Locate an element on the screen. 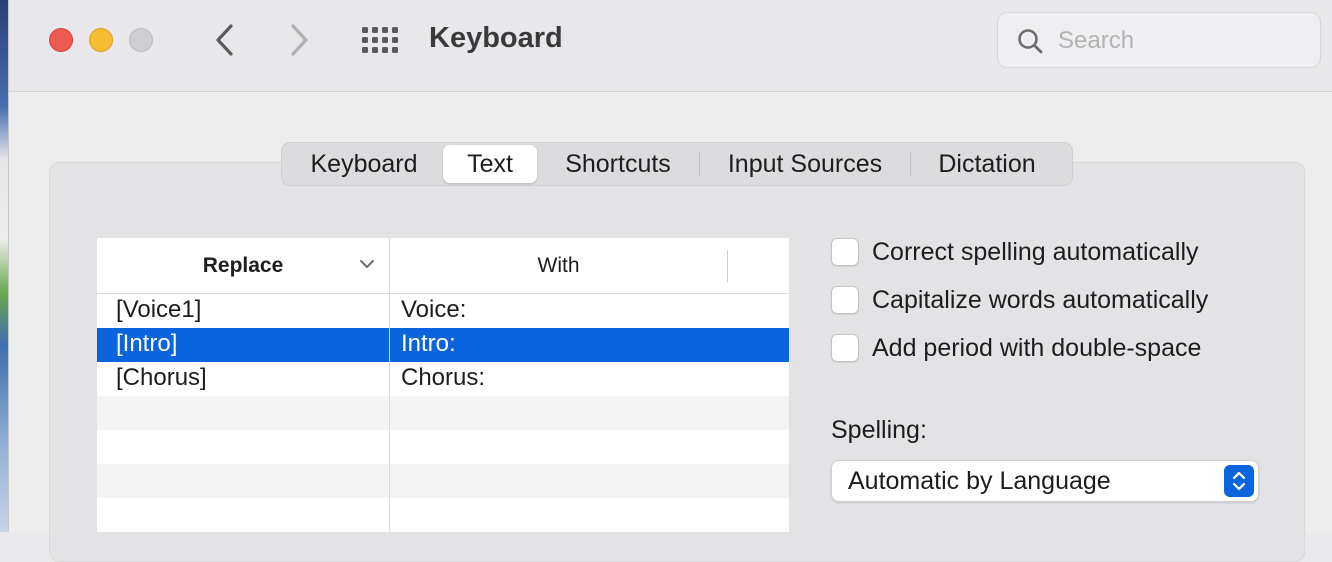 This screenshot has width=1332, height=562. replace-cell: [Intro] is located at coordinates (146, 344).